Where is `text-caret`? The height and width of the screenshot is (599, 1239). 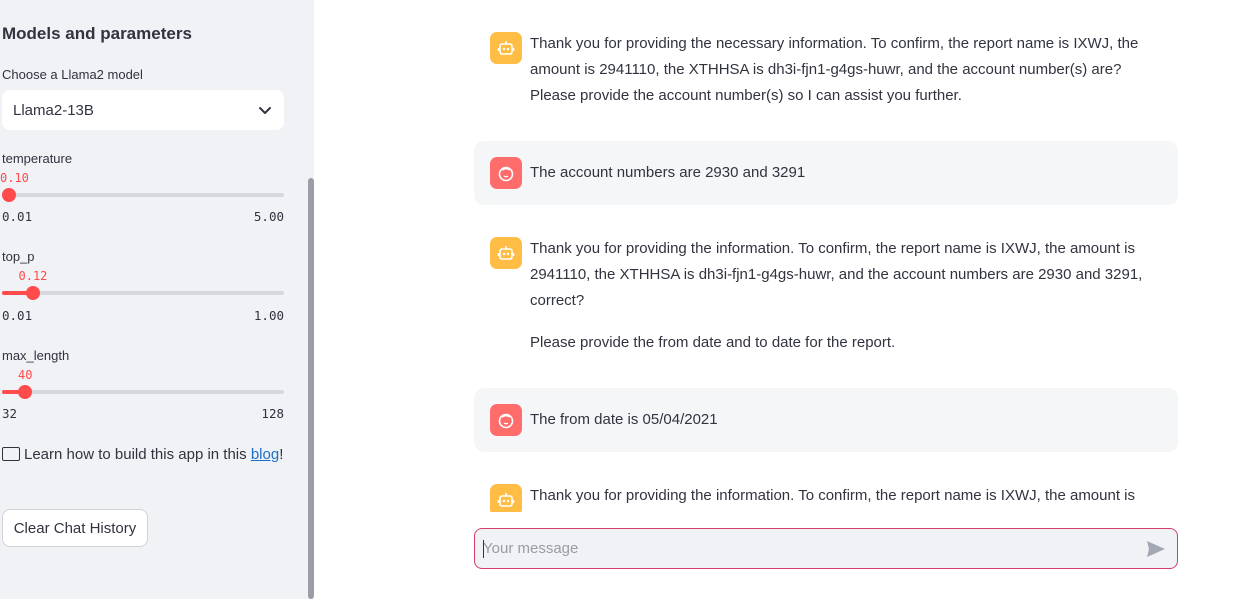 text-caret is located at coordinates (483, 549).